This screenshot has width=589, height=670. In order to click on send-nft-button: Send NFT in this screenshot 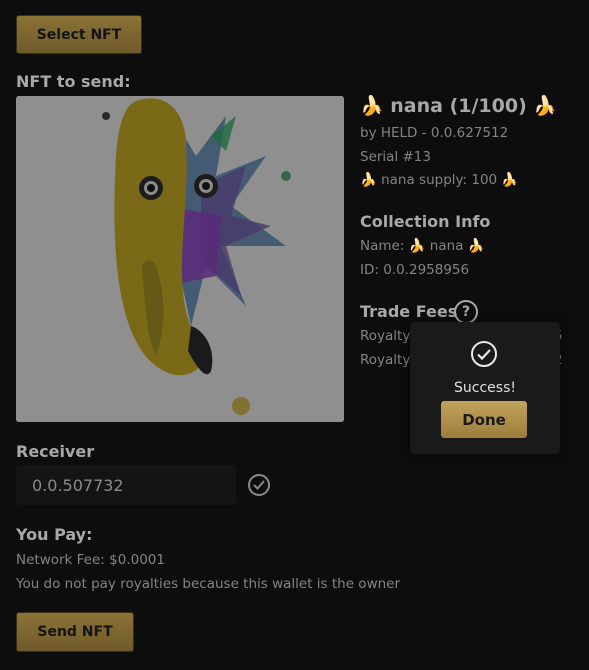, I will do `click(75, 632)`.